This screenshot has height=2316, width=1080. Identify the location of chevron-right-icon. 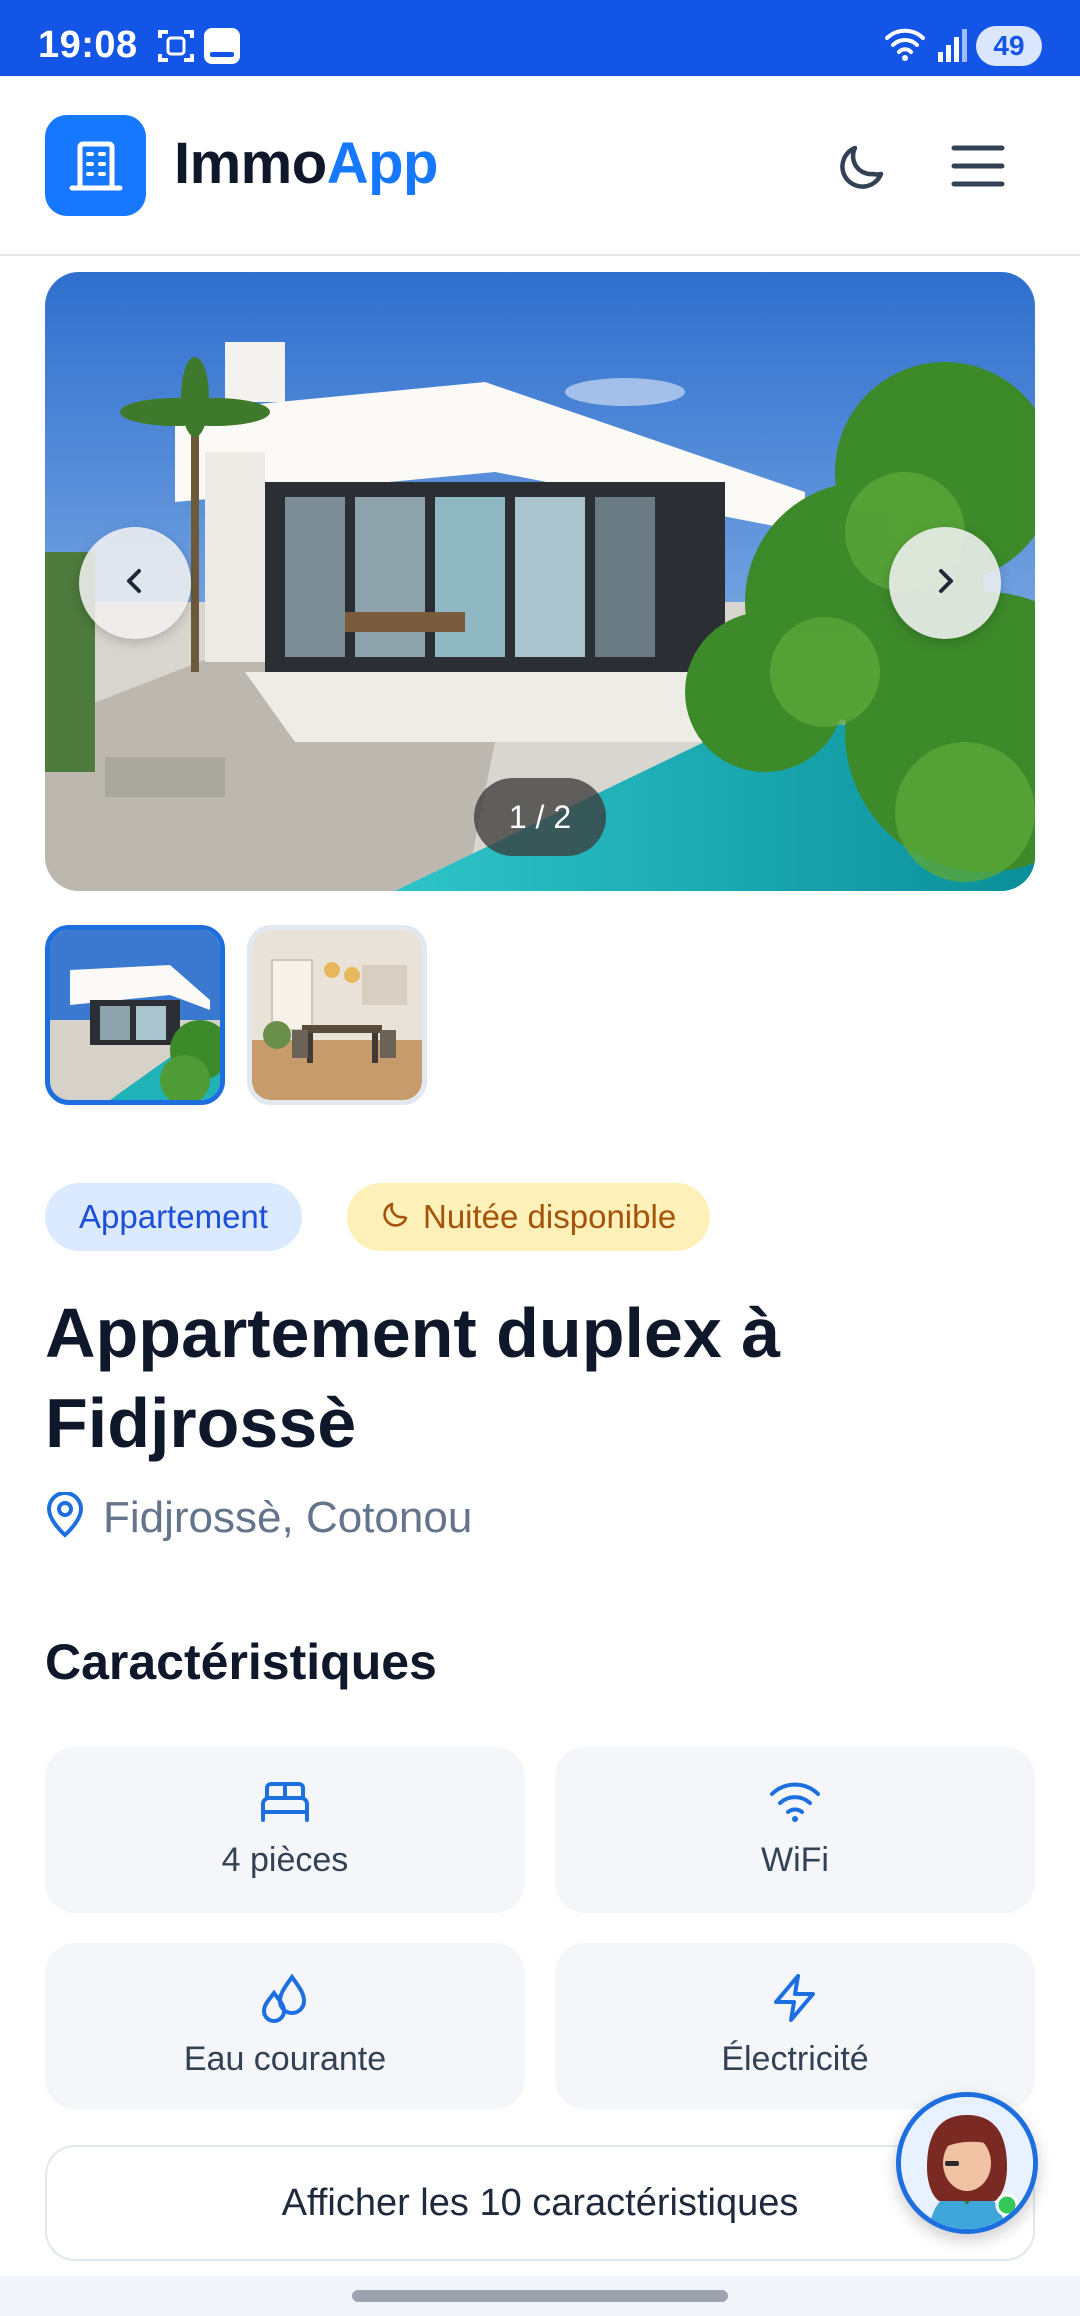
(945, 583).